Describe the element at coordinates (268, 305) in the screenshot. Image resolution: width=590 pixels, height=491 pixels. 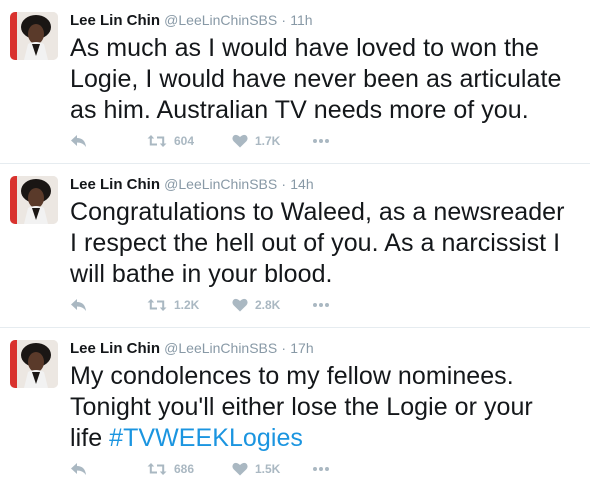
I see `like-count: 2.8K` at that location.